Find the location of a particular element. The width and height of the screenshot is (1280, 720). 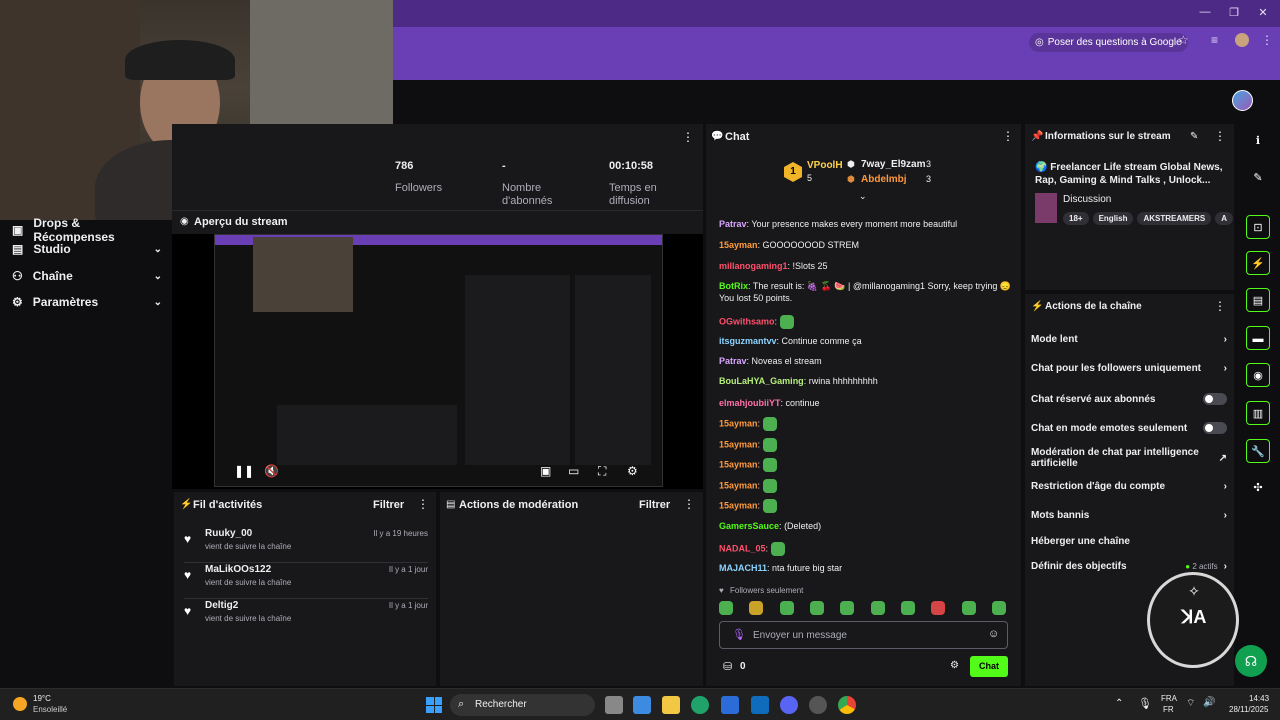

edge-icon is located at coordinates (700, 705).